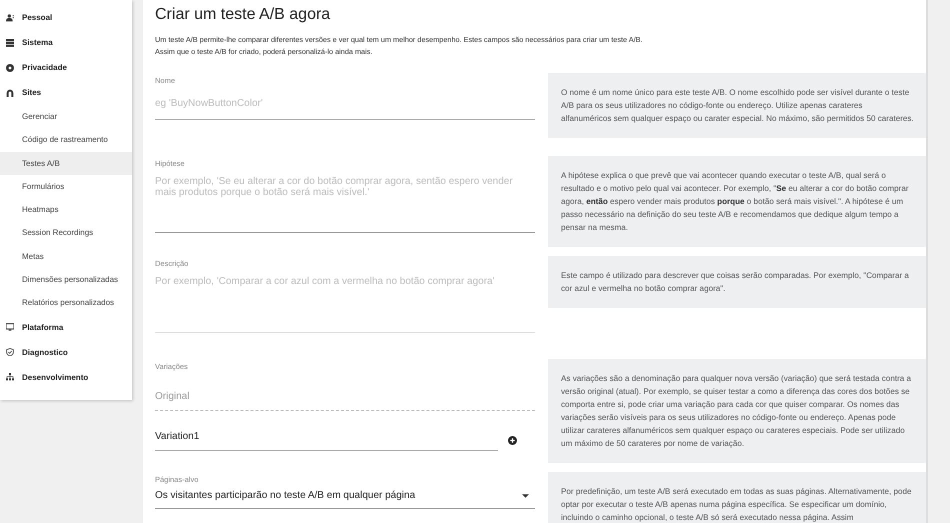  I want to click on sidebar-item: Plataforma, so click(66, 327).